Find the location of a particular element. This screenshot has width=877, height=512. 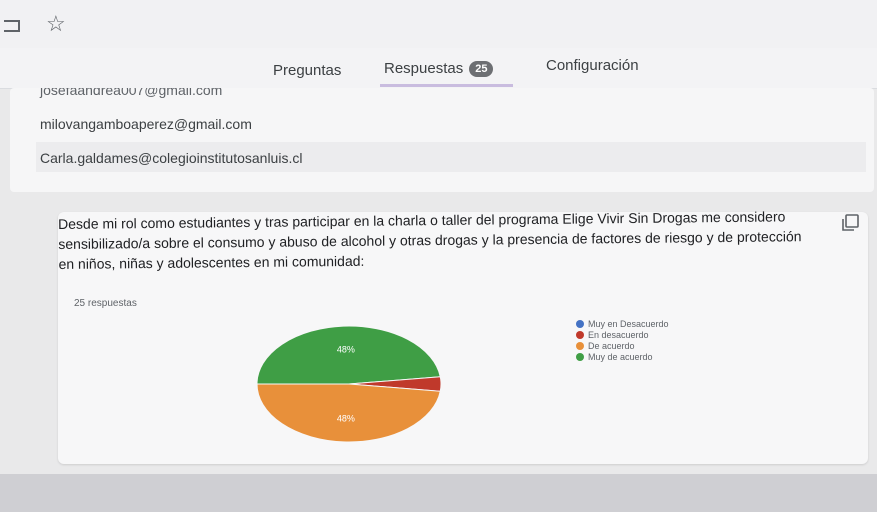

browser-topbar: ☆ is located at coordinates (438, 25).